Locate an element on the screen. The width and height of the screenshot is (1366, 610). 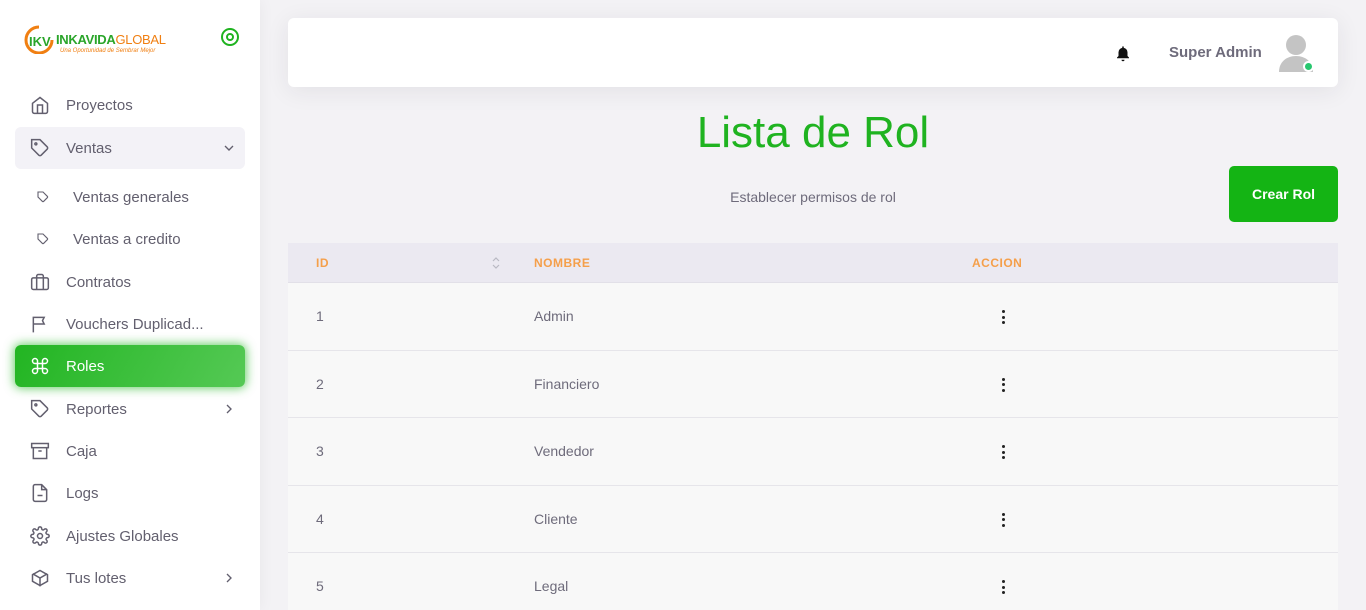
bell-icon is located at coordinates (1123, 53).